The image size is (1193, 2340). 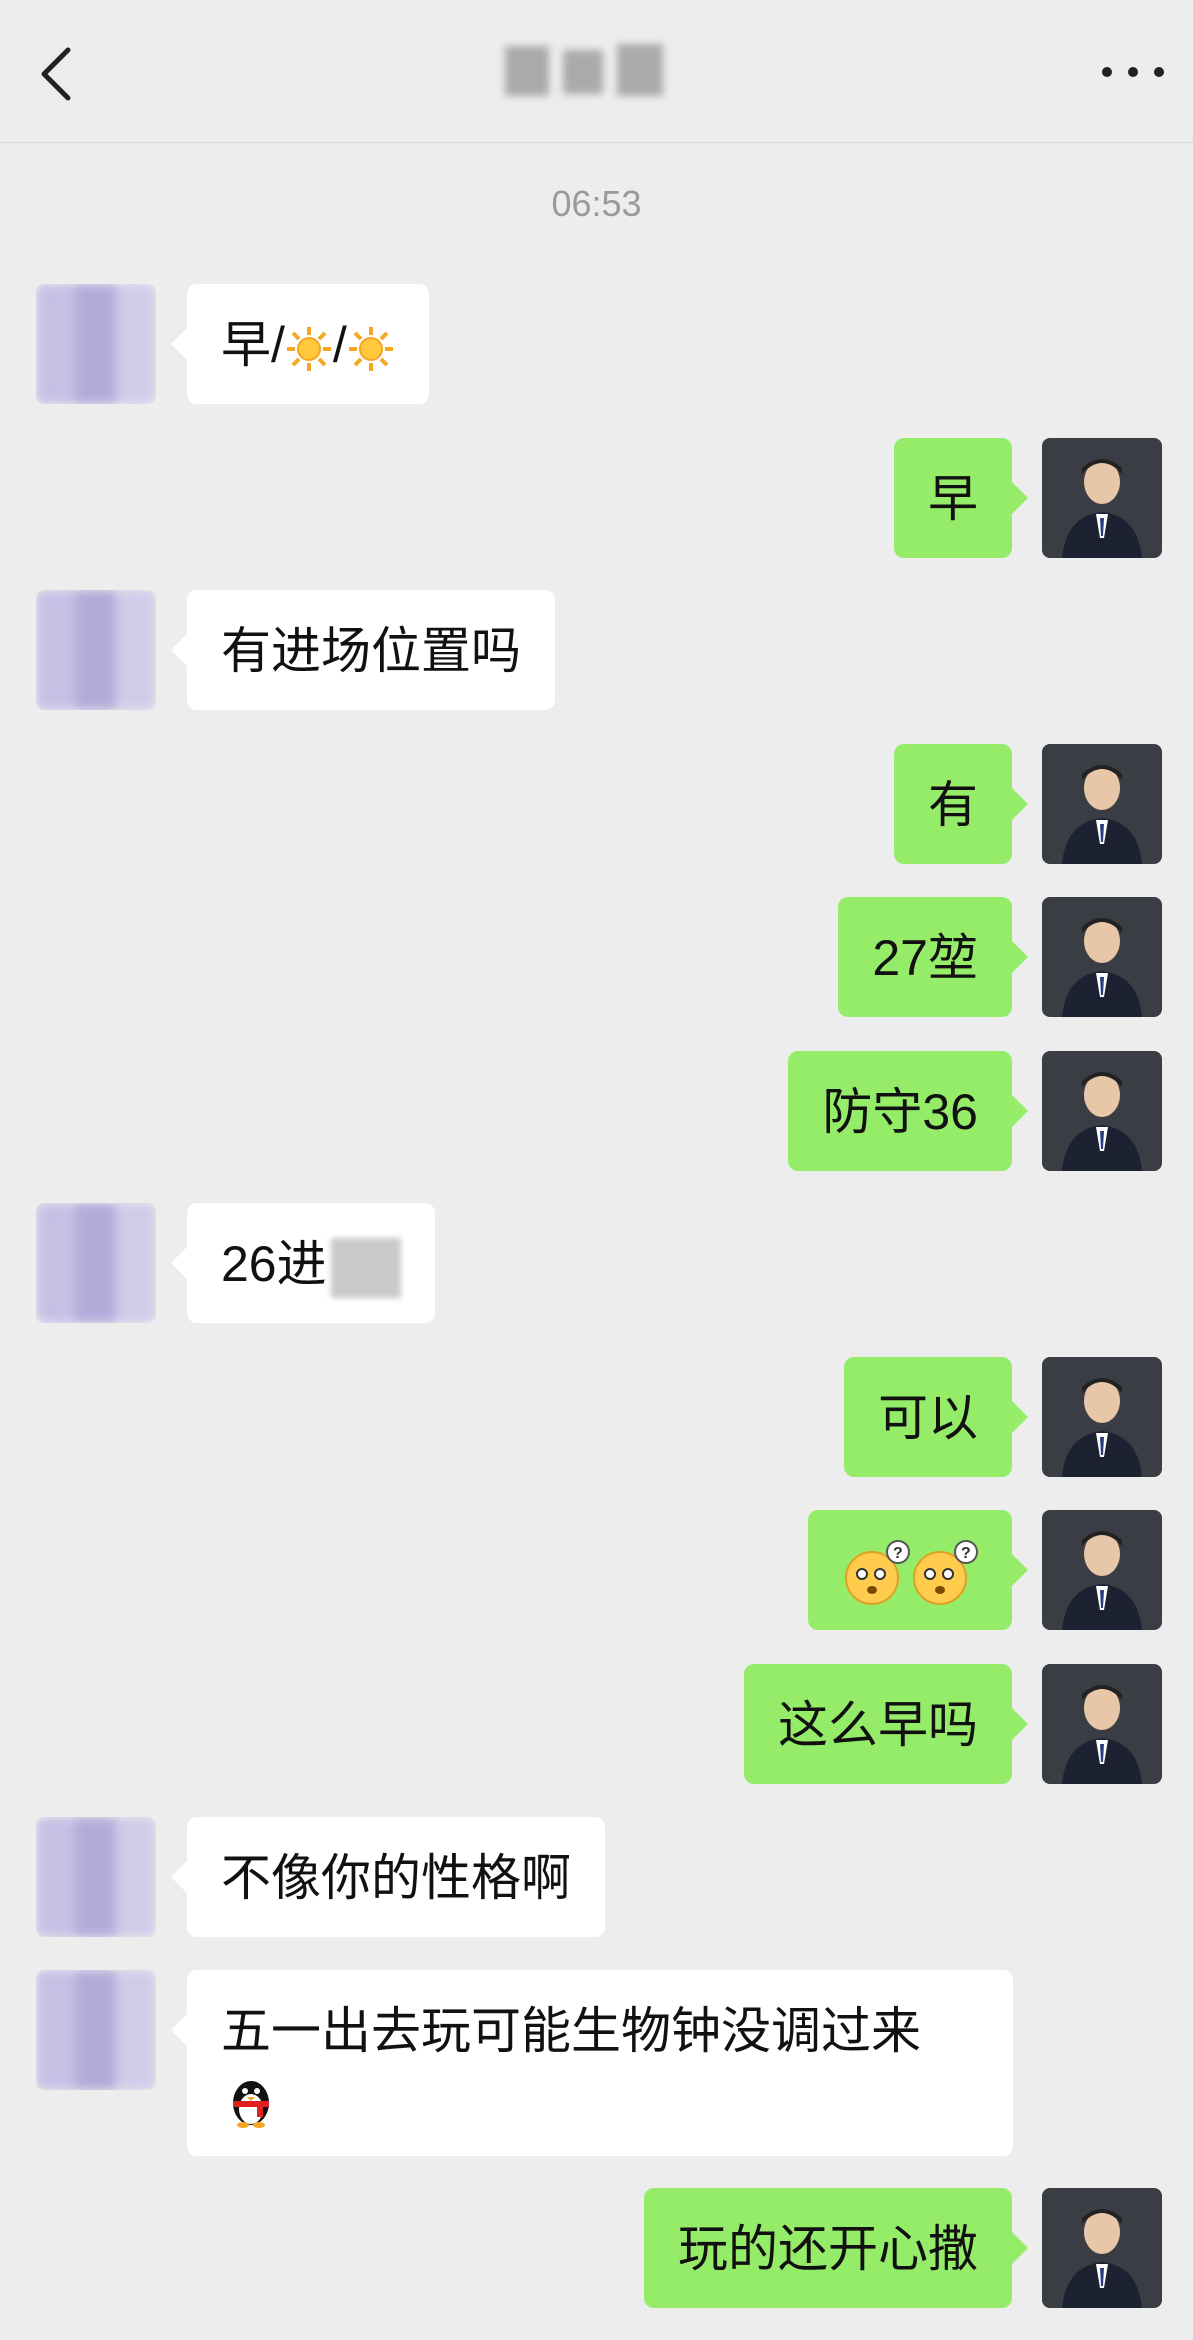 I want to click on outgoing-message: 27堃, so click(x=933, y=957).